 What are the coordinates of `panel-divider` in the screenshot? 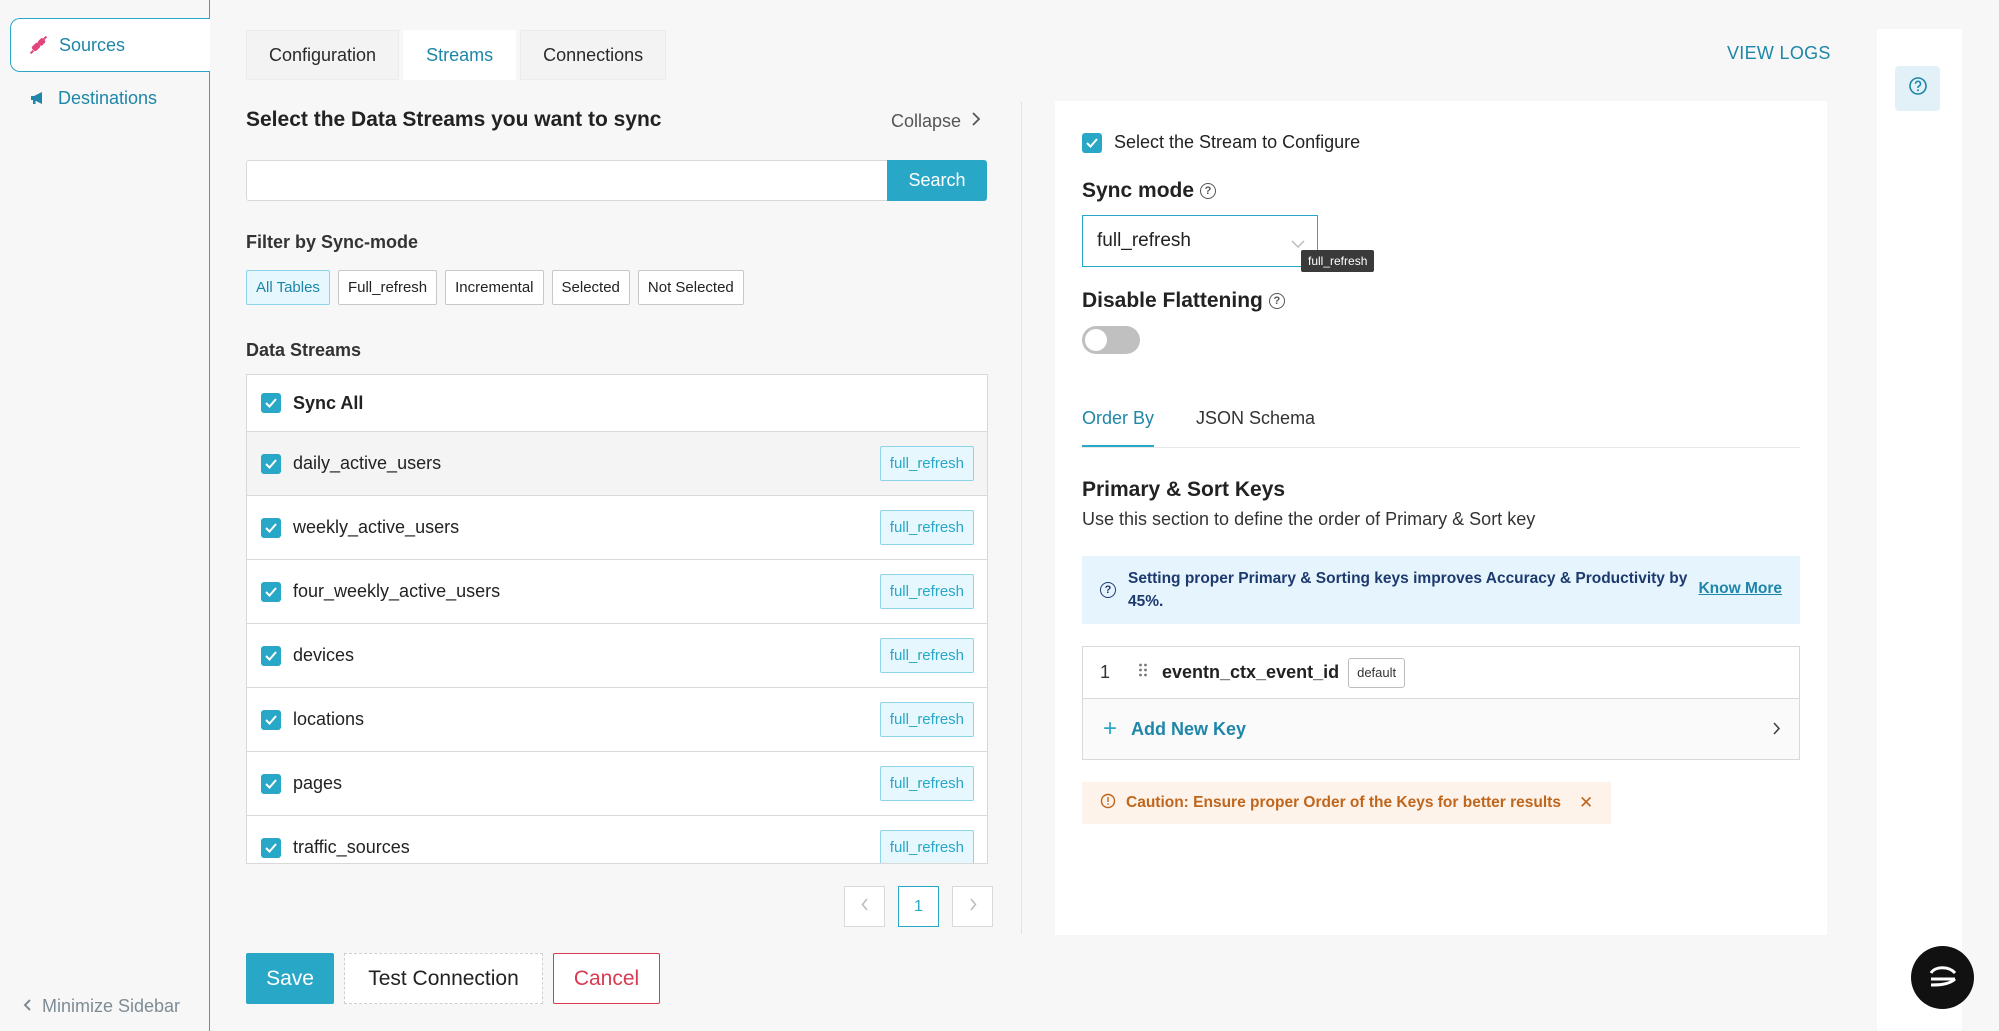 It's located at (1021, 518).